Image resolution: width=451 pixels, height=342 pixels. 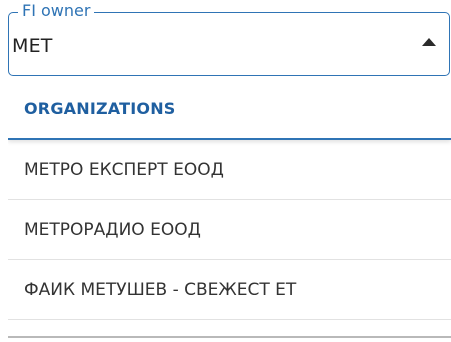 I want to click on caret-up-icon, so click(x=429, y=42).